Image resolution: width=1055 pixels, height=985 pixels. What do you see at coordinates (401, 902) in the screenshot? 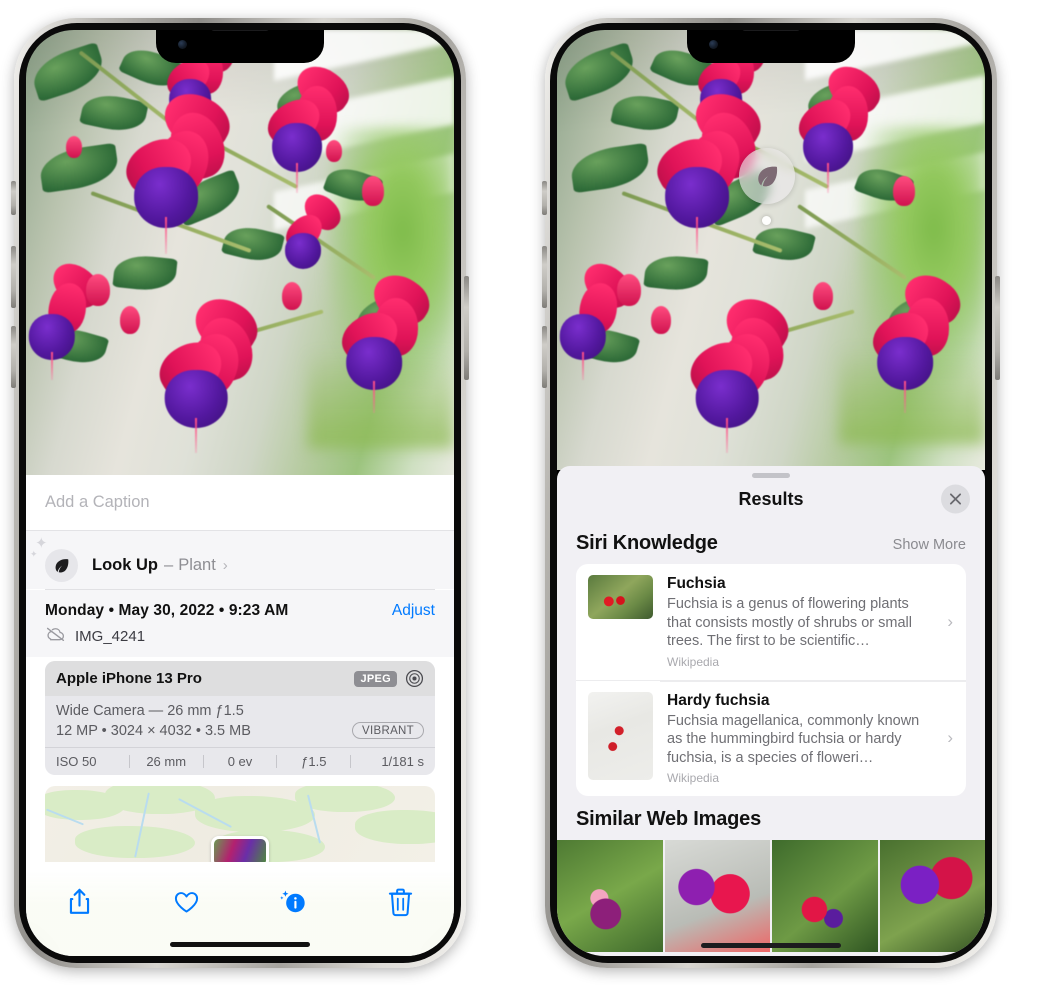
I see `delete-button` at bounding box center [401, 902].